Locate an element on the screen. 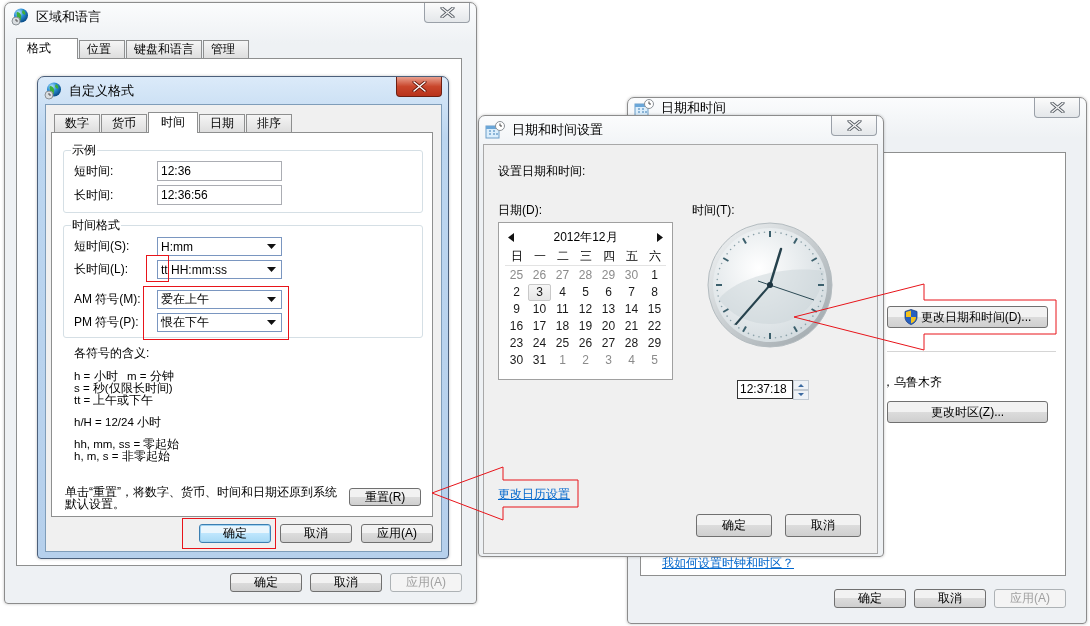 The height and width of the screenshot is (626, 1090). weekday-label: 四 is located at coordinates (608, 256).